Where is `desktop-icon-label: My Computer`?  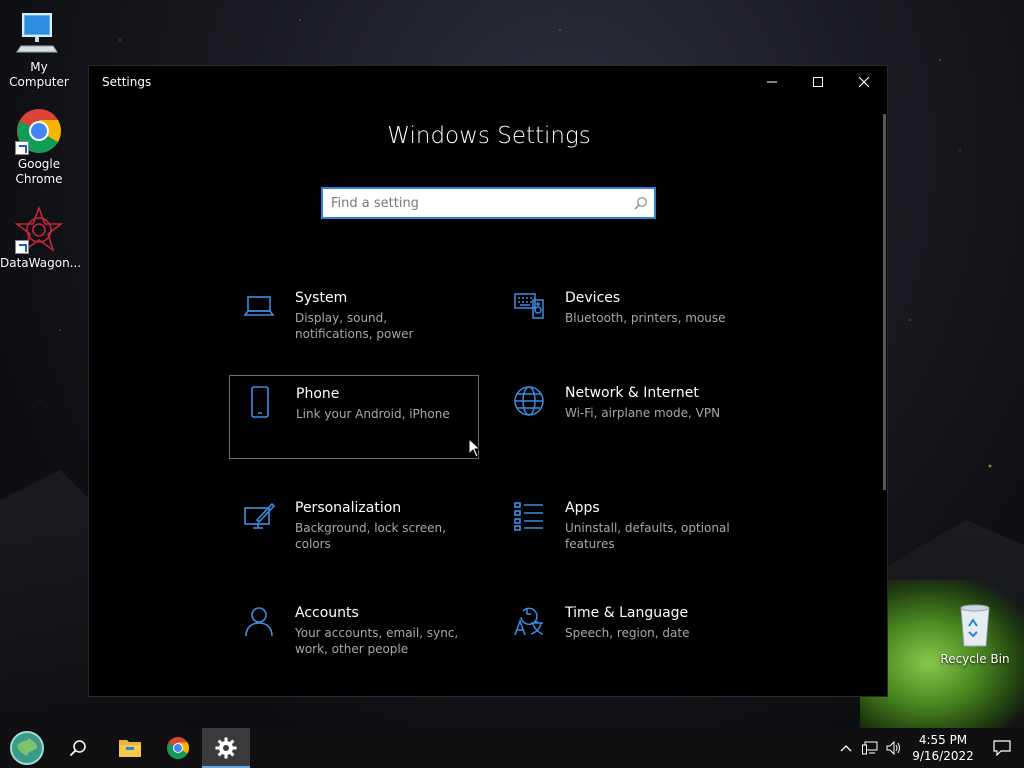
desktop-icon-label: My Computer is located at coordinates (39, 74).